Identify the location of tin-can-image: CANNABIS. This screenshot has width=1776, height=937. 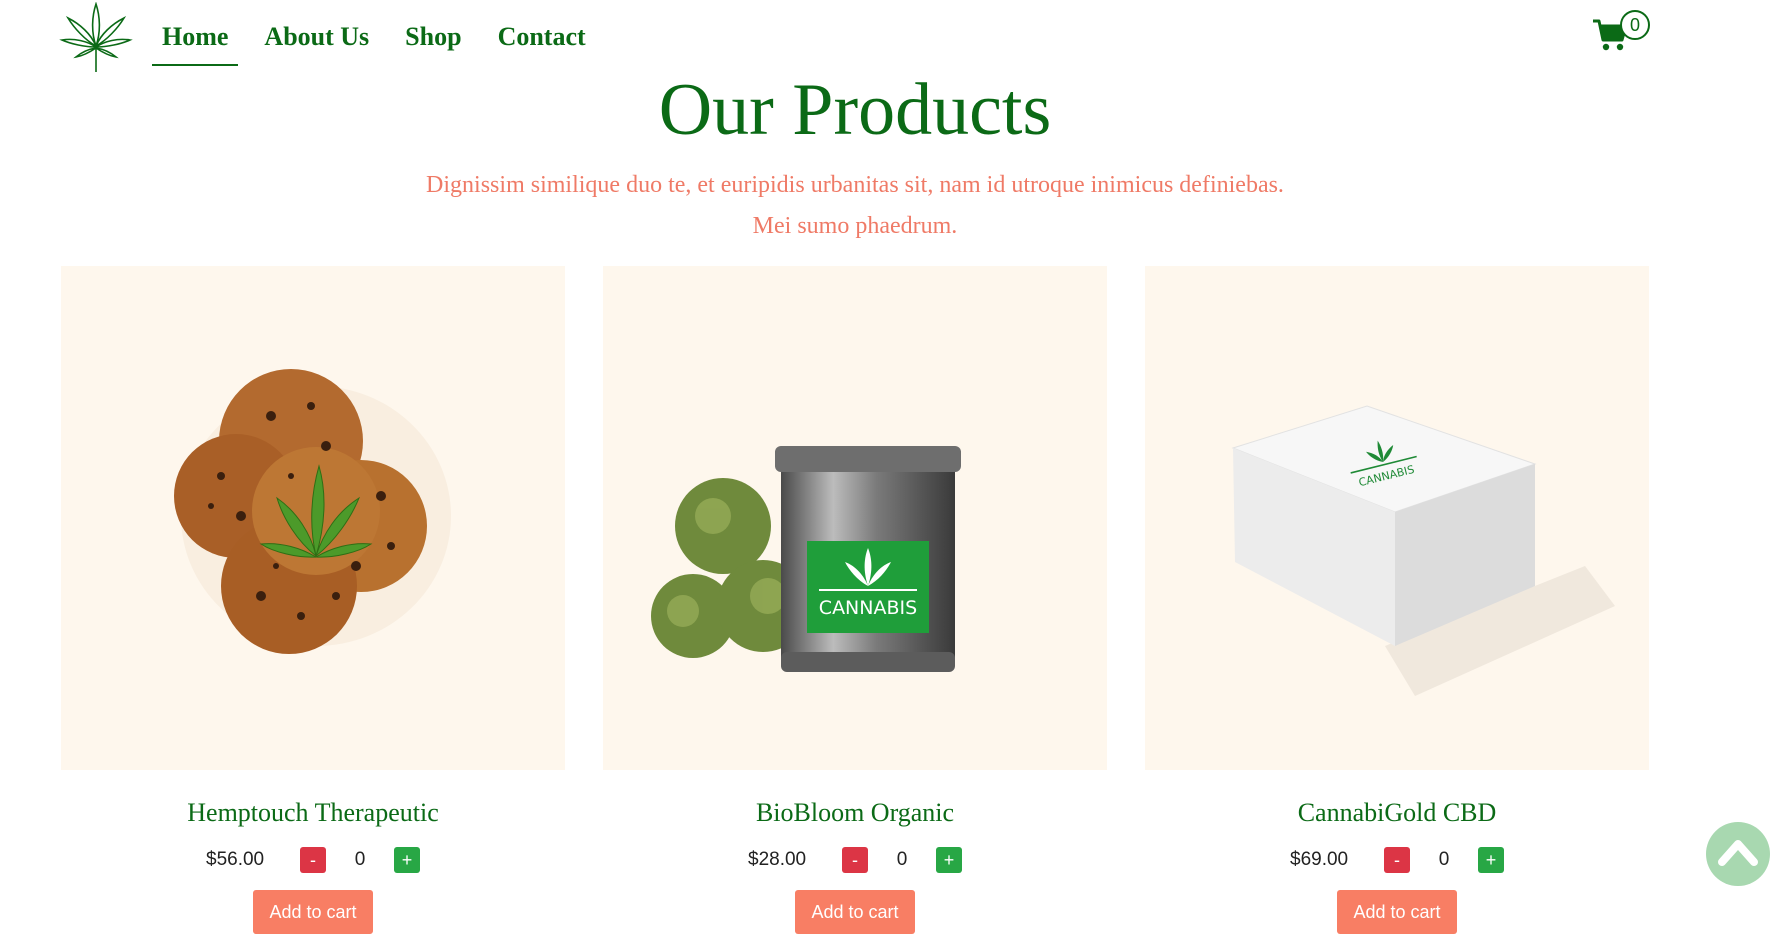
(806, 559).